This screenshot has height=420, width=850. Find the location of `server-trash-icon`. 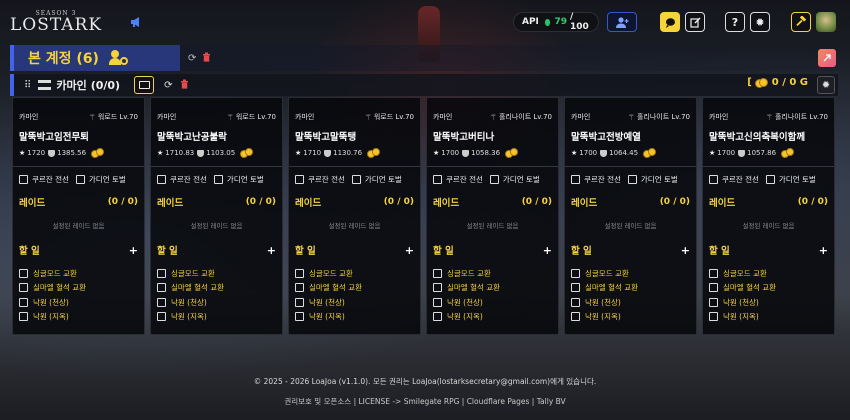

server-trash-icon is located at coordinates (184, 85).